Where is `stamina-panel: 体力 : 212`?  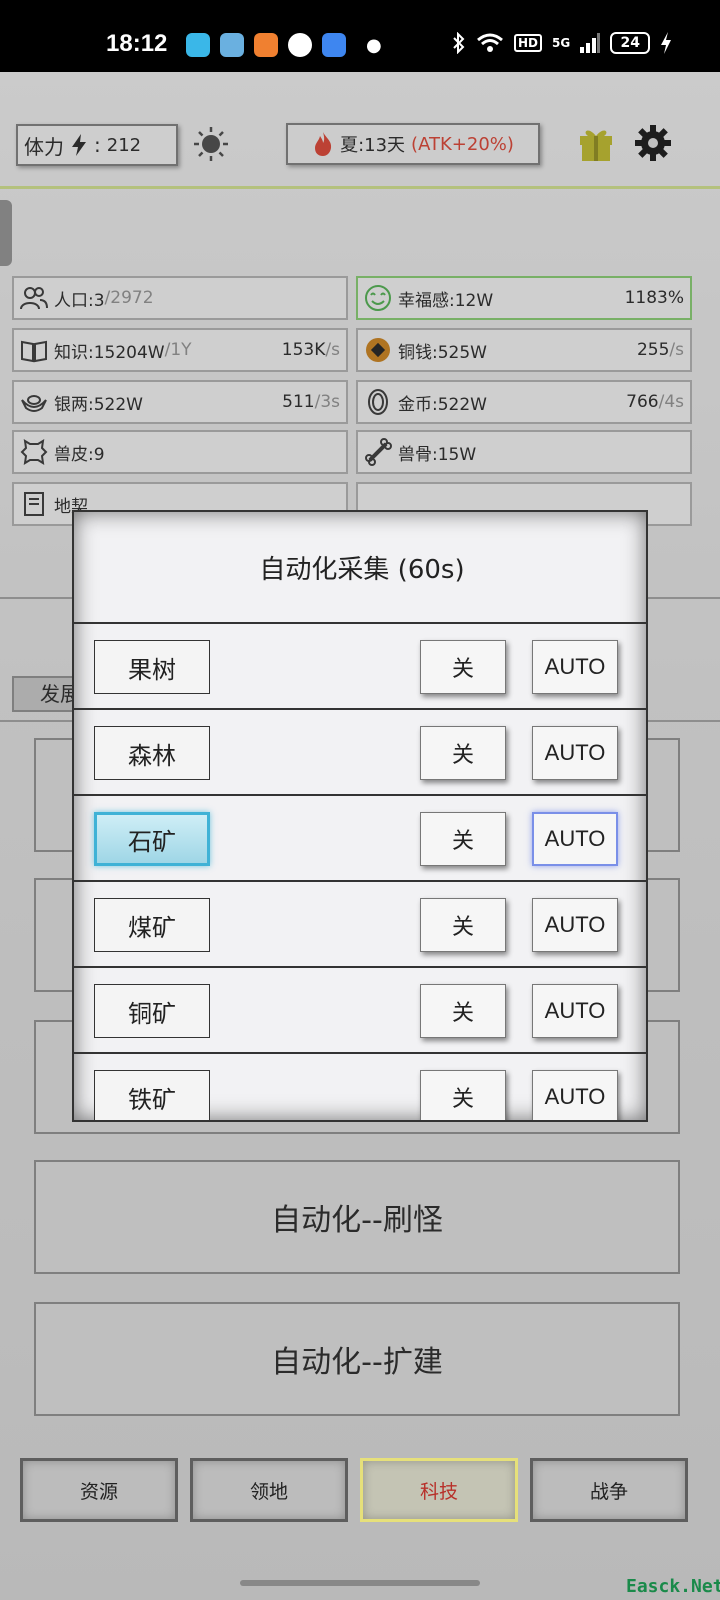 stamina-panel: 体力 : 212 is located at coordinates (97, 145).